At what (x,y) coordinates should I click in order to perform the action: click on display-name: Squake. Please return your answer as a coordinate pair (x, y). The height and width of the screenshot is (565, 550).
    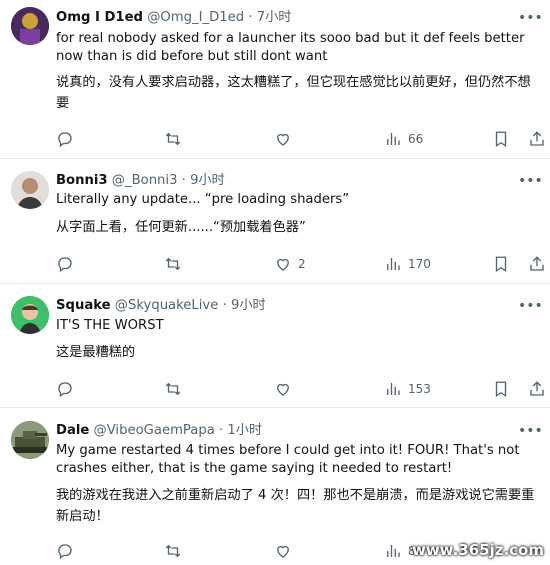
    Looking at the image, I should click on (83, 305).